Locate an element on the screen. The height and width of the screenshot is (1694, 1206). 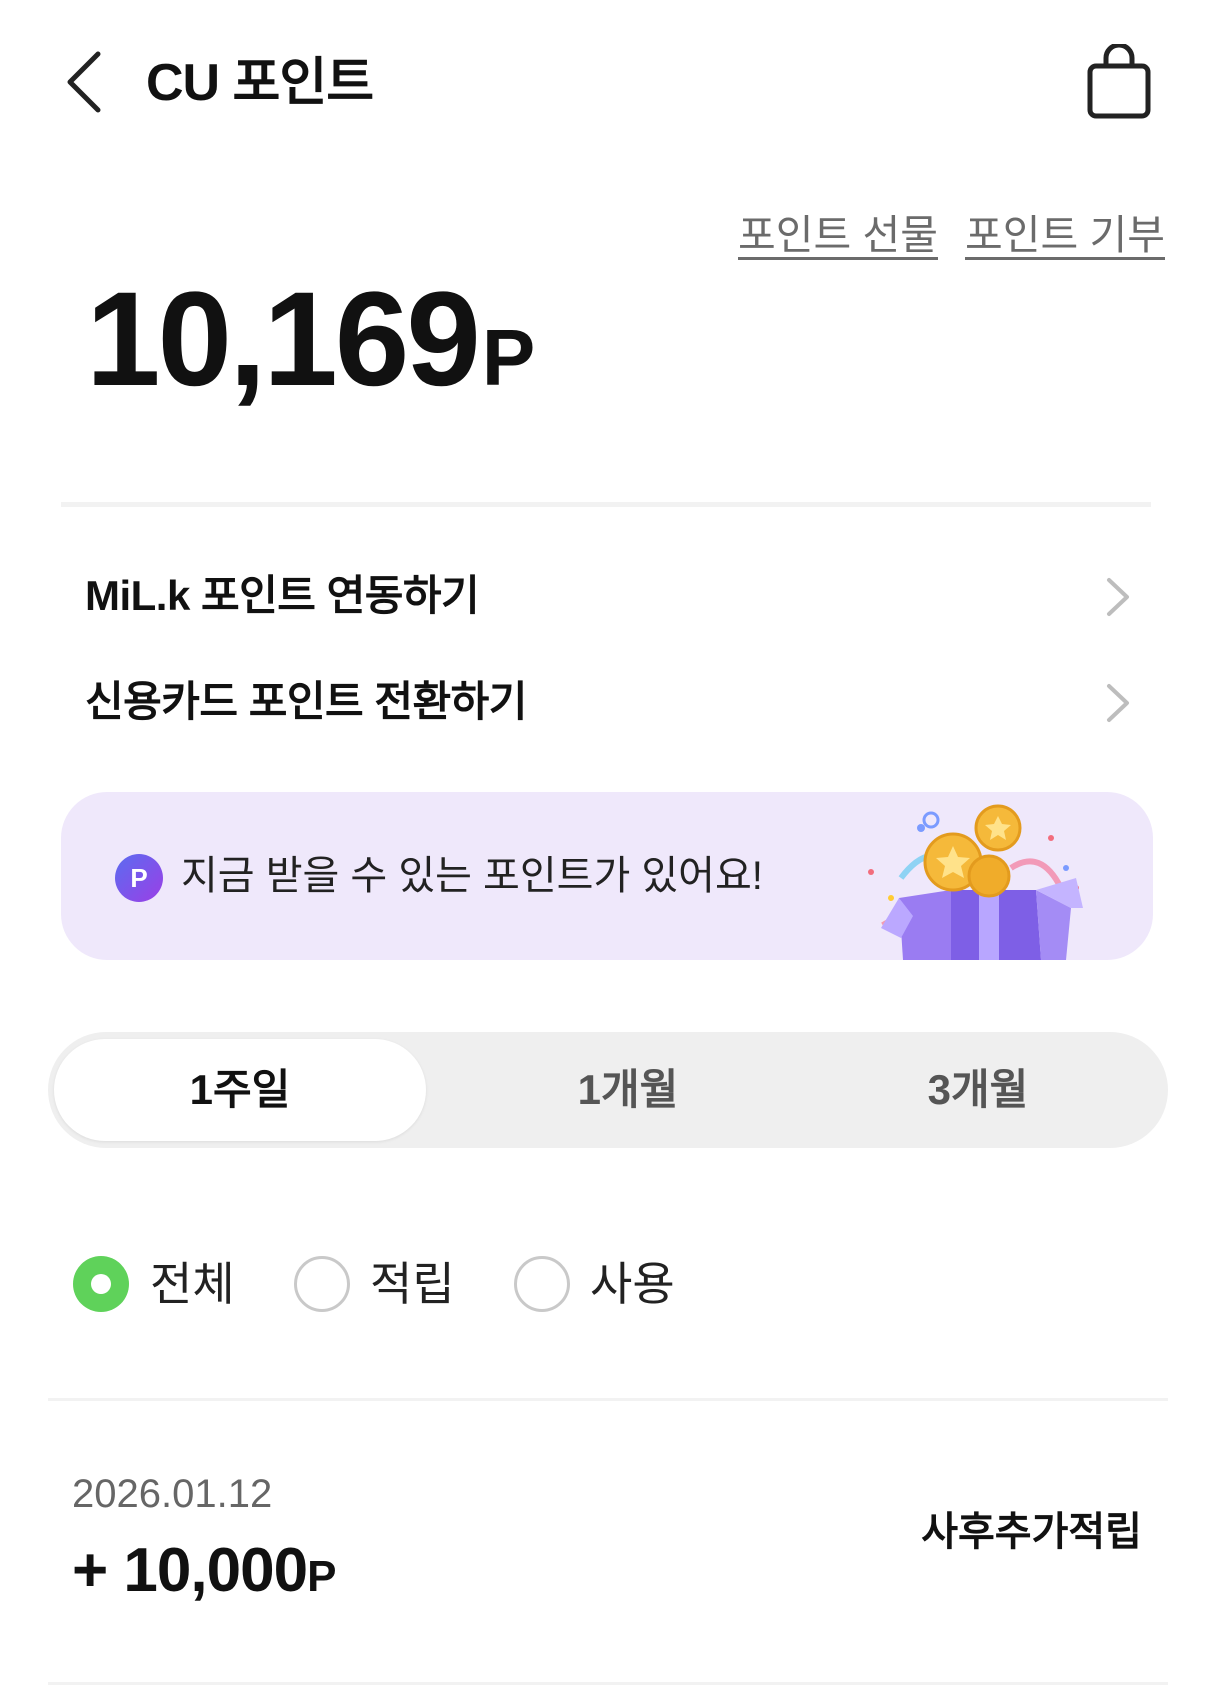
history-type: 사후추가적립 is located at coordinates (1031, 1532).